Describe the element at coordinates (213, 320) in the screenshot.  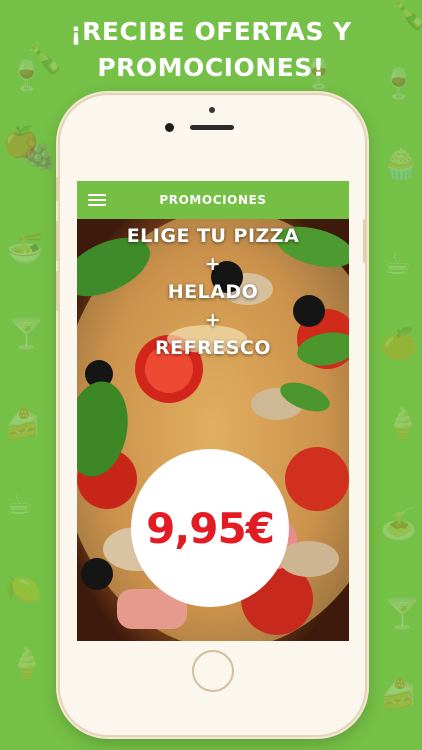
I see `promo-plus-2: +` at that location.